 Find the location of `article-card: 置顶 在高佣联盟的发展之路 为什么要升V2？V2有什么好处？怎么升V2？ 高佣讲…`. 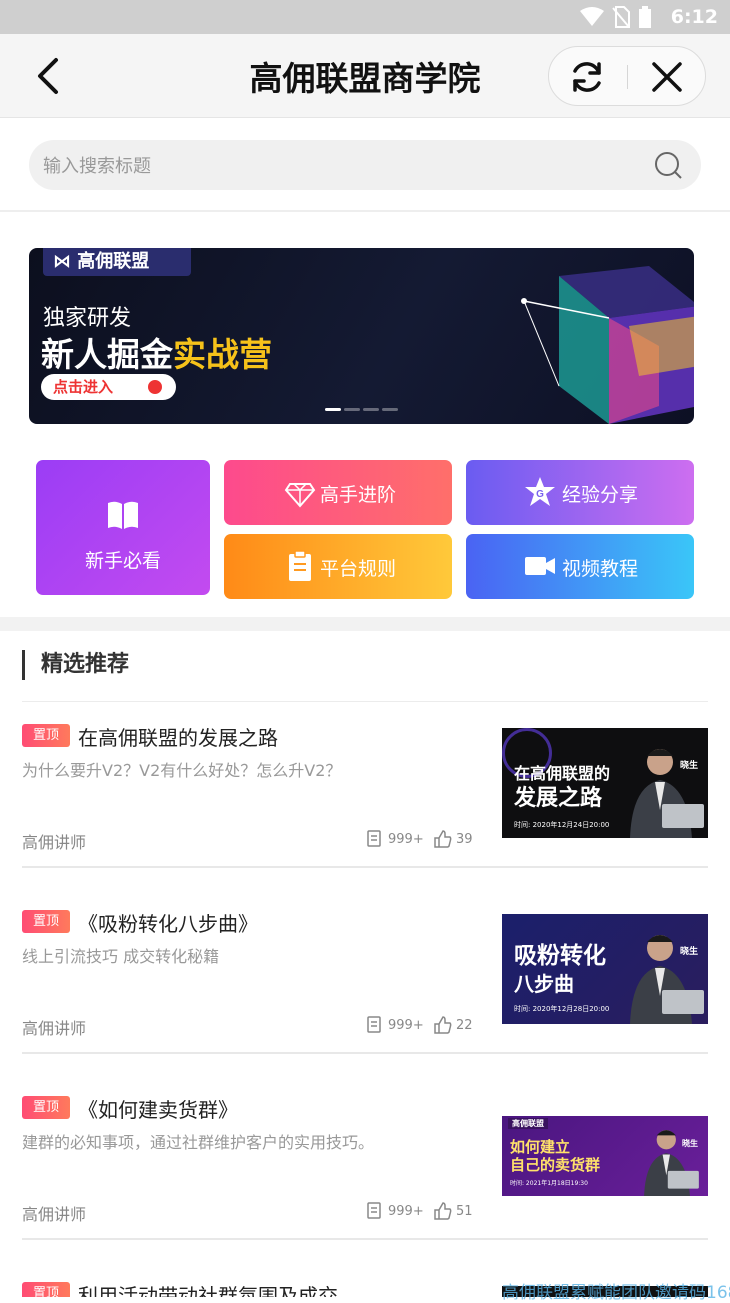

article-card: 置顶 在高佣联盟的发展之路 为什么要升V2？V2有什么好处？怎么升V2？ 高佣讲… is located at coordinates (365, 785).